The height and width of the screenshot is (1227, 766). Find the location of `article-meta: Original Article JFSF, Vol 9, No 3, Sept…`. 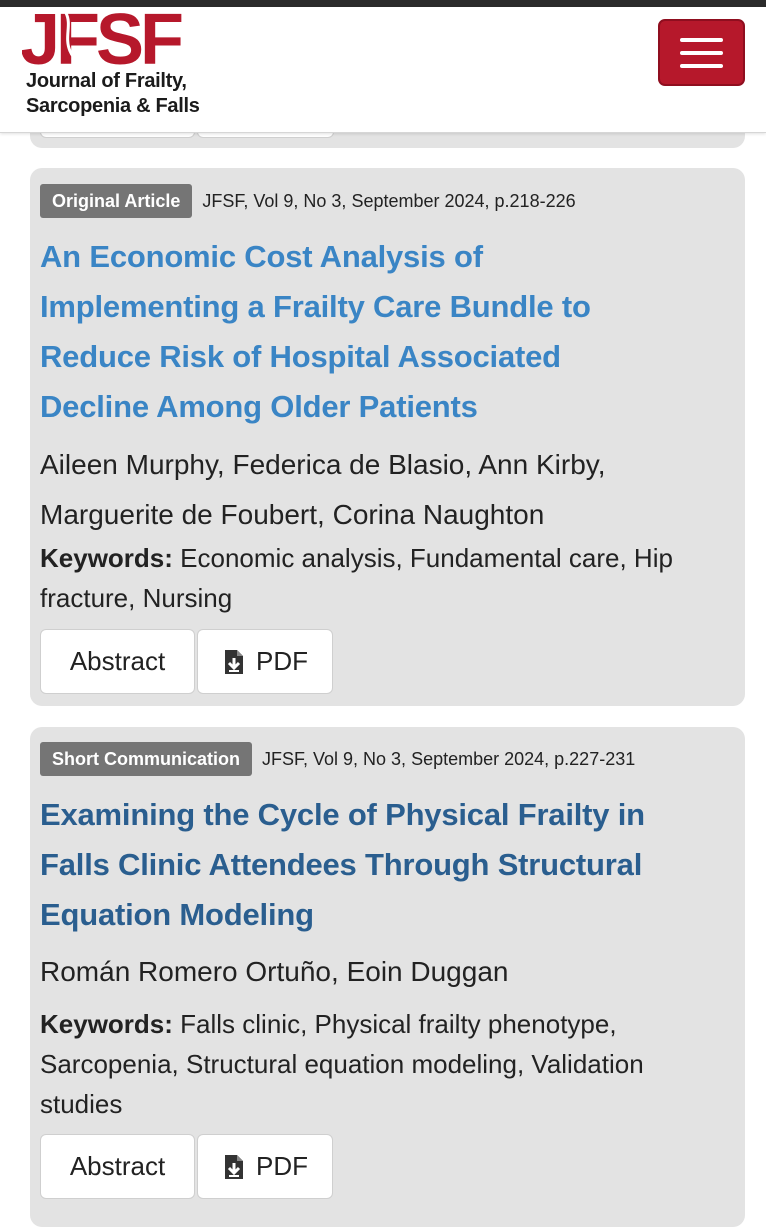

article-meta: Original Article JFSF, Vol 9, No 3, Sept… is located at coordinates (308, 201).